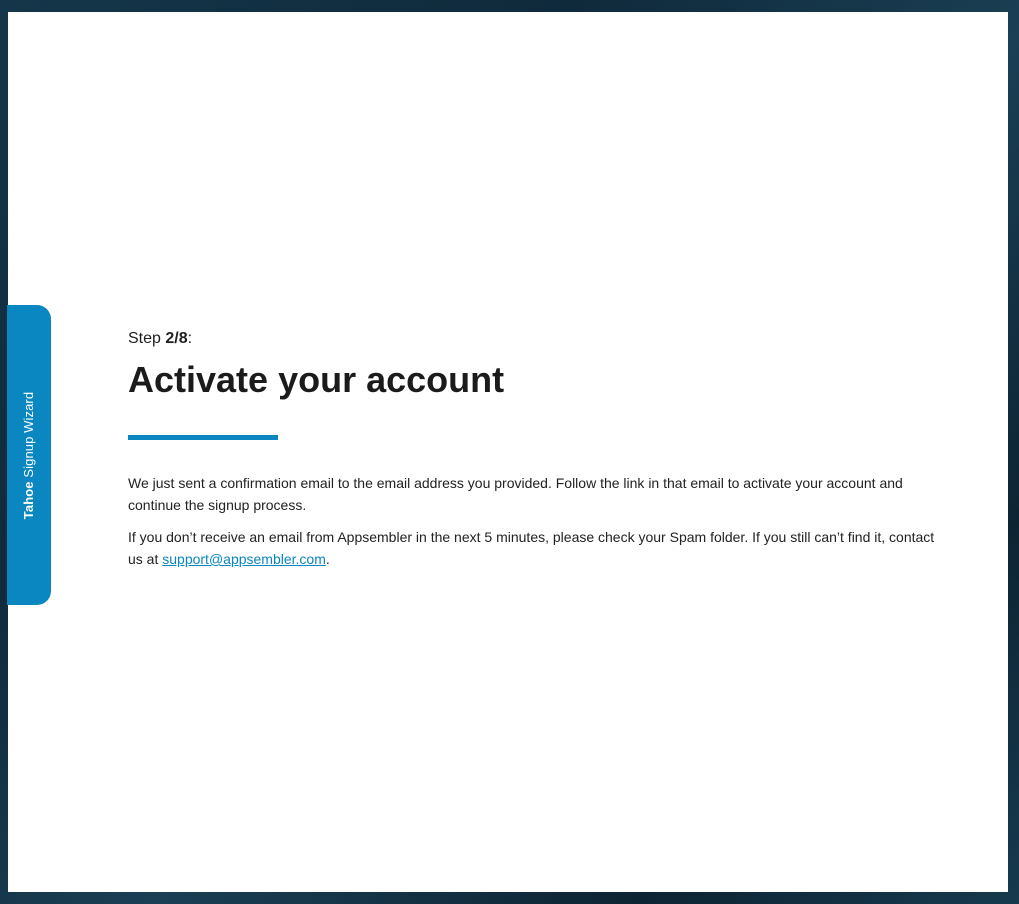 The width and height of the screenshot is (1019, 904). What do you see at coordinates (144, 338) in the screenshot?
I see `step-prefix: Step` at bounding box center [144, 338].